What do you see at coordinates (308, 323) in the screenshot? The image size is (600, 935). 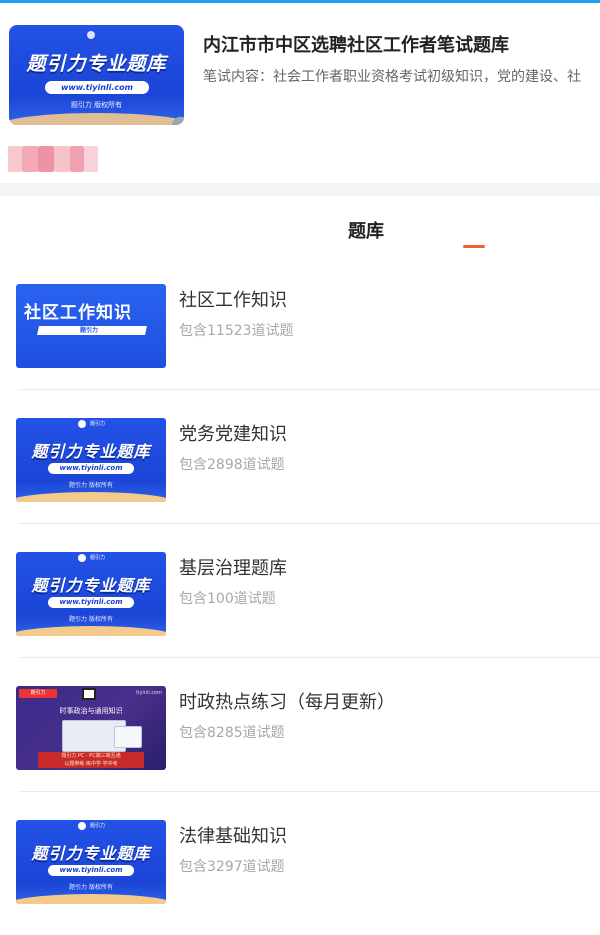 I see `list-item: 社区工作知识 题引力 社区工作知识 包含11523道试题` at bounding box center [308, 323].